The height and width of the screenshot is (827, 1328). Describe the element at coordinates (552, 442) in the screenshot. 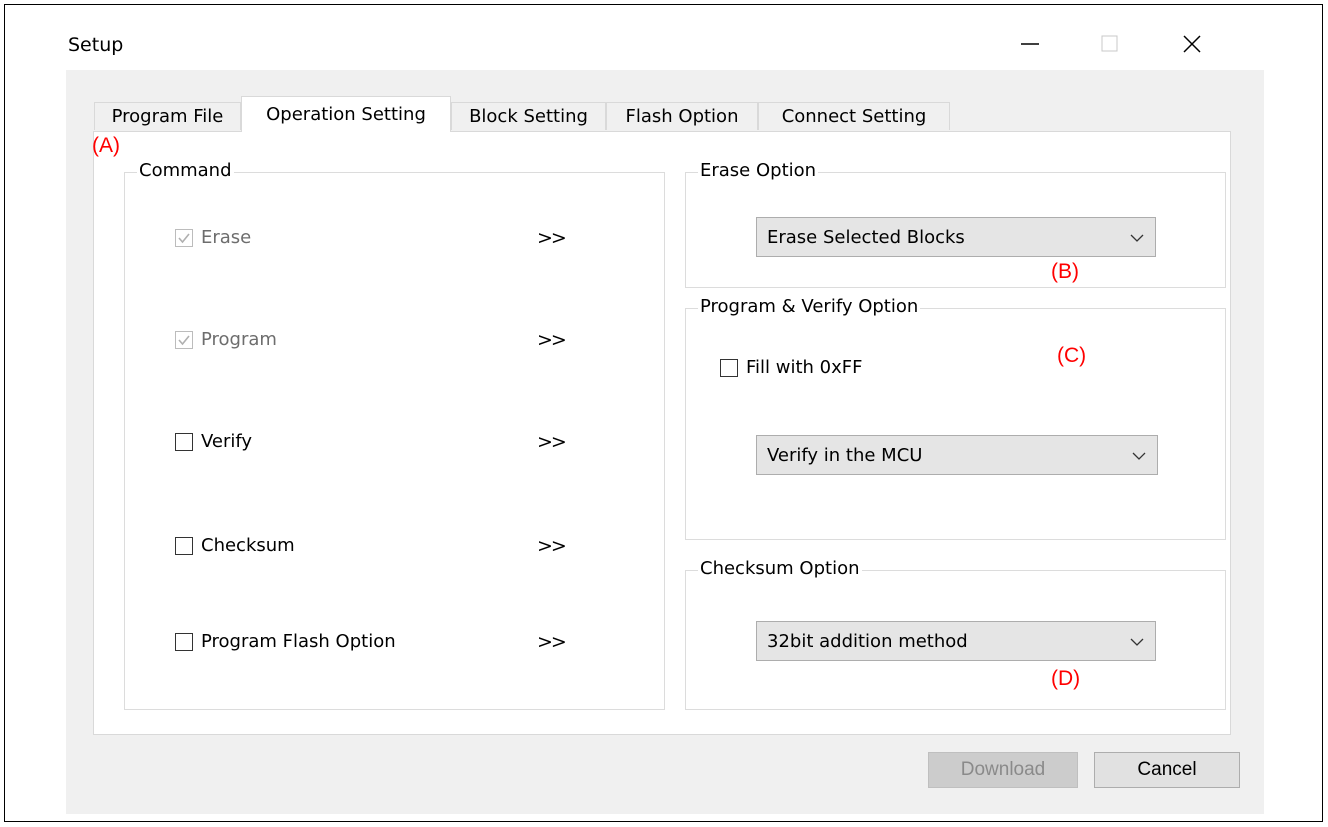

I see `verify-detail-arrow: >>` at that location.